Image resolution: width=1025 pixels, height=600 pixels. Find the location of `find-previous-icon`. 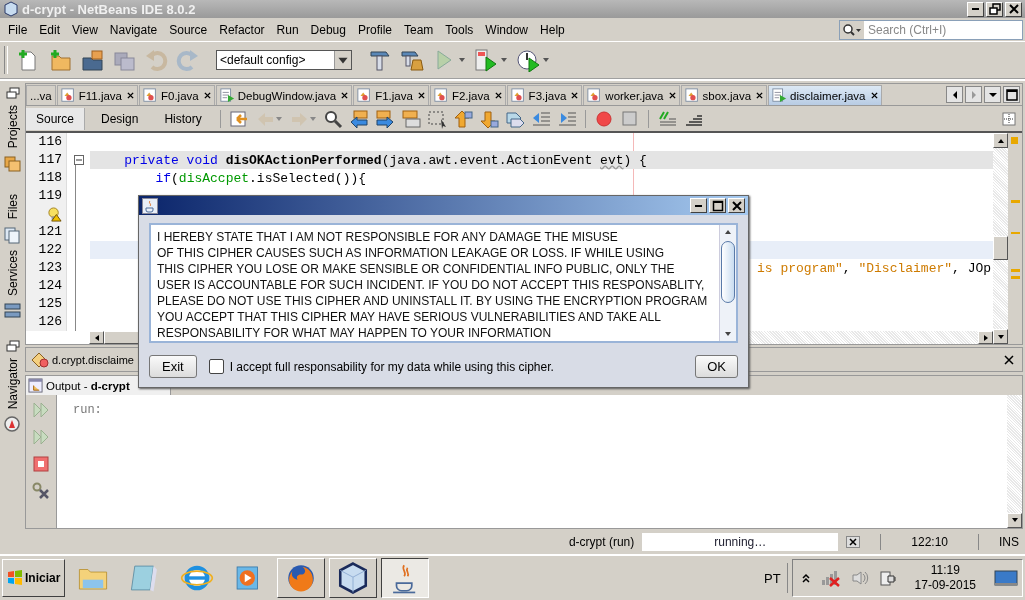

find-previous-icon is located at coordinates (358, 118).